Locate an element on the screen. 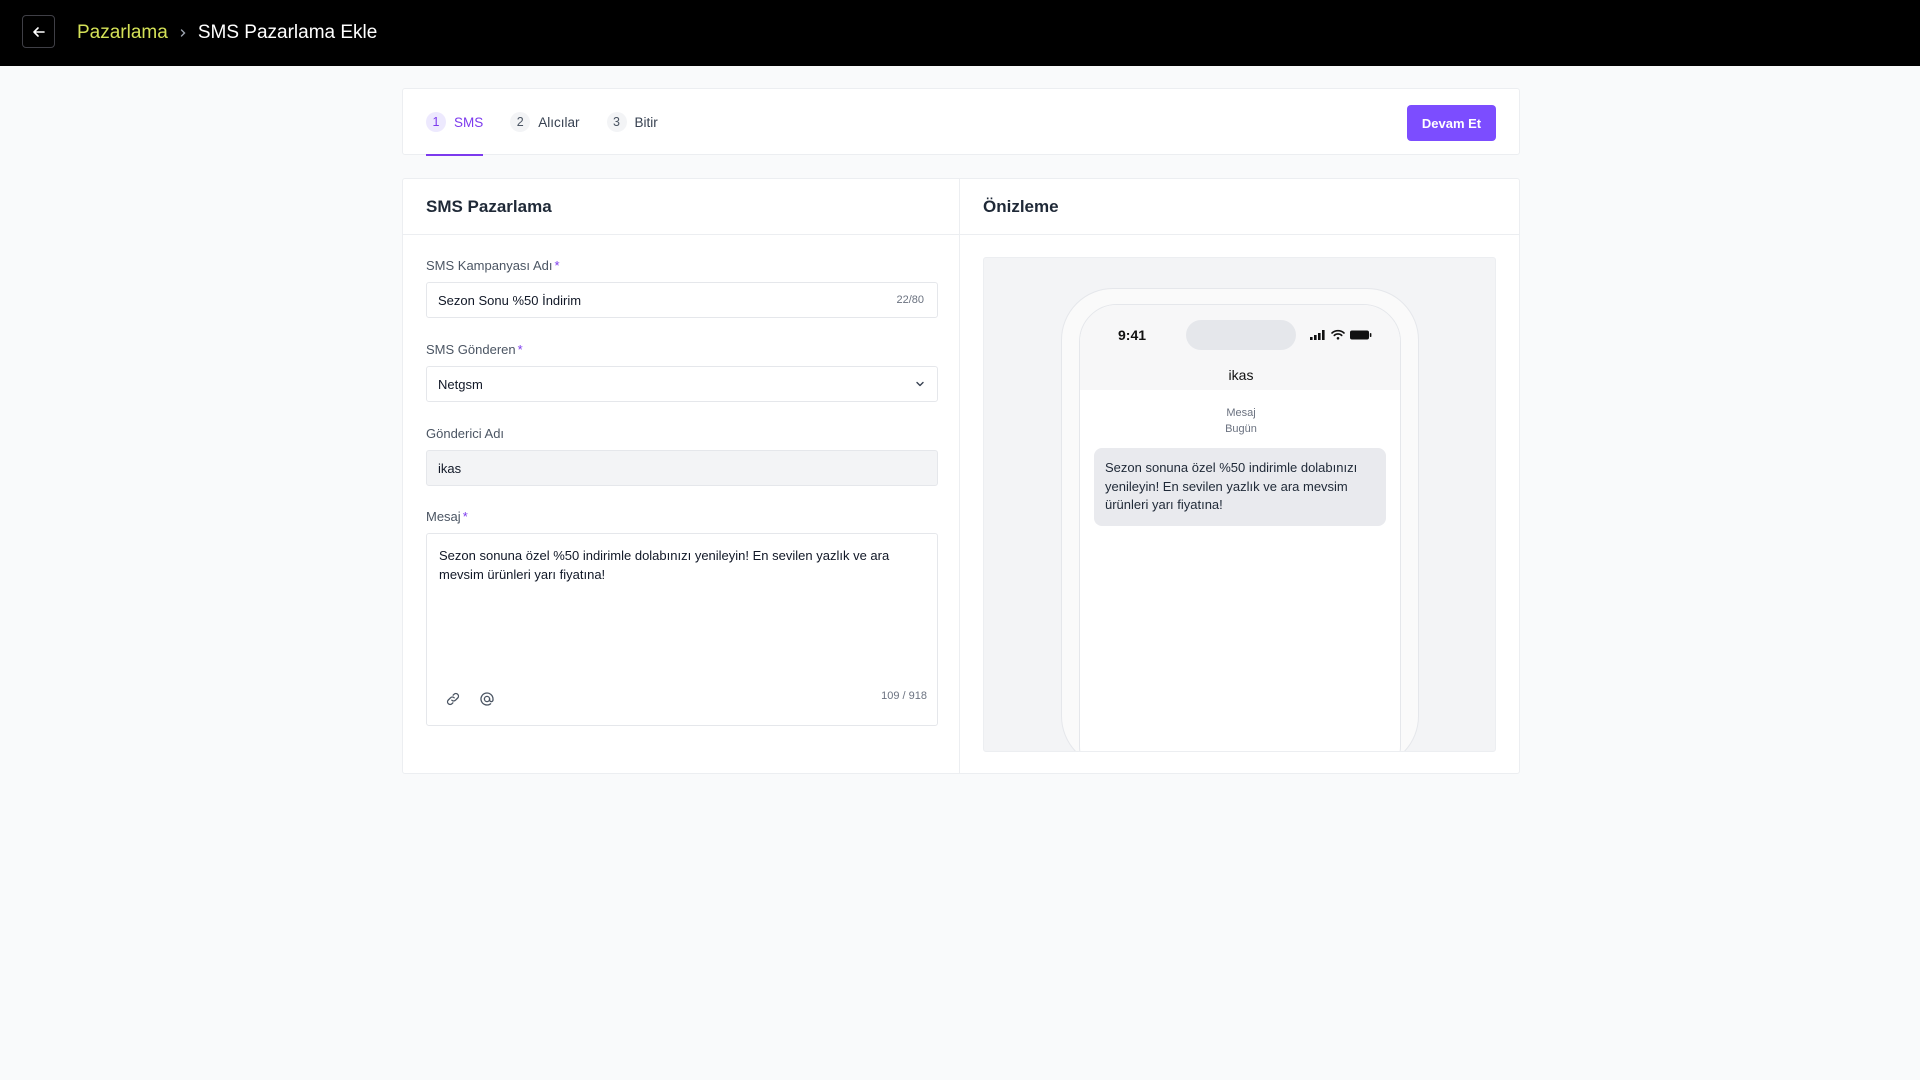 The width and height of the screenshot is (1920, 1080). step-finish: 3 Bitir is located at coordinates (632, 122).